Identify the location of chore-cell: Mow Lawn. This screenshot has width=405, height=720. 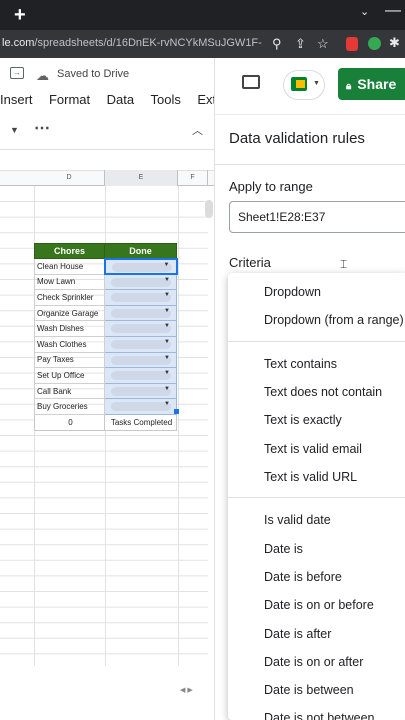
(69, 282).